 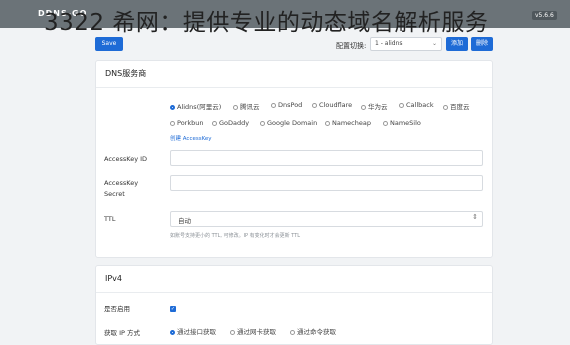 What do you see at coordinates (326, 219) in the screenshot?
I see `ttl-select: 自动 ⇕` at bounding box center [326, 219].